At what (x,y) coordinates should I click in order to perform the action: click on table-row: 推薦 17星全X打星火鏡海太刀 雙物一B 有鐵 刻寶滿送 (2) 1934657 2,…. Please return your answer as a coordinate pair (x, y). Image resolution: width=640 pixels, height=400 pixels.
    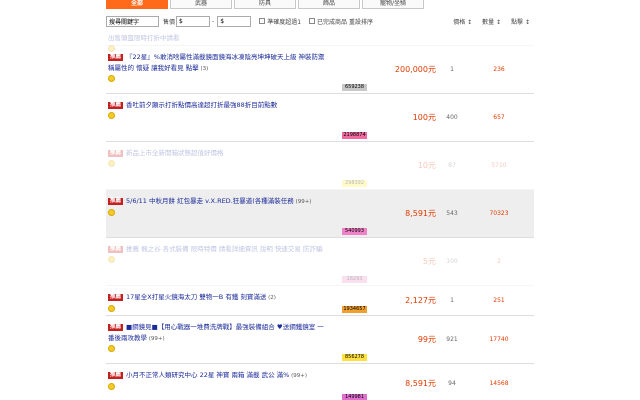
    Looking at the image, I should click on (320, 301).